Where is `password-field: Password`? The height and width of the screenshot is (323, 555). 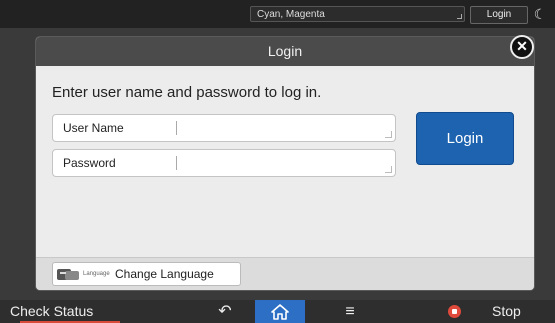 password-field: Password is located at coordinates (224, 163).